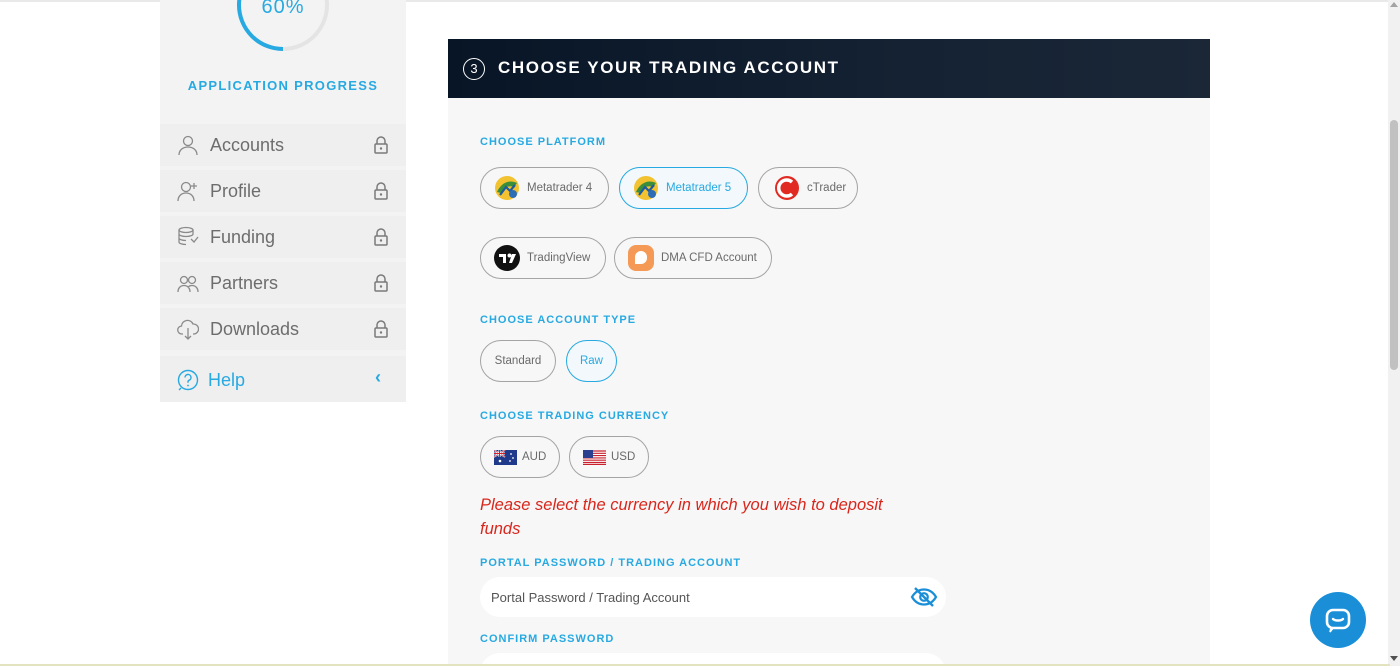 This screenshot has height=666, width=1400. I want to click on user-add-icon, so click(187, 191).